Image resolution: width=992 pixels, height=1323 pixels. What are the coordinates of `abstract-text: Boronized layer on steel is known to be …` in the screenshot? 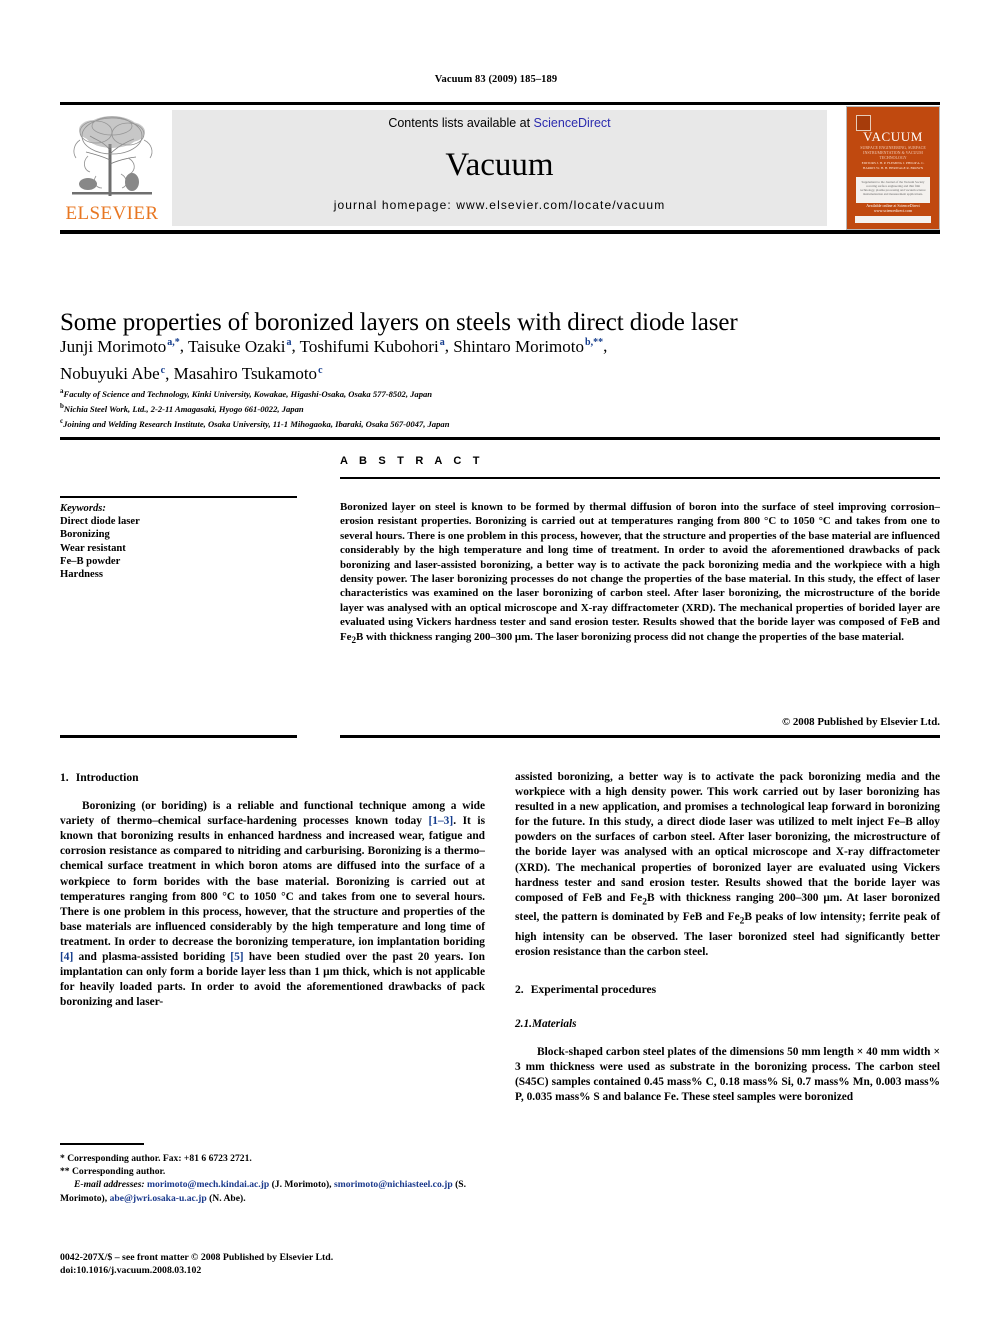 It's located at (640, 573).